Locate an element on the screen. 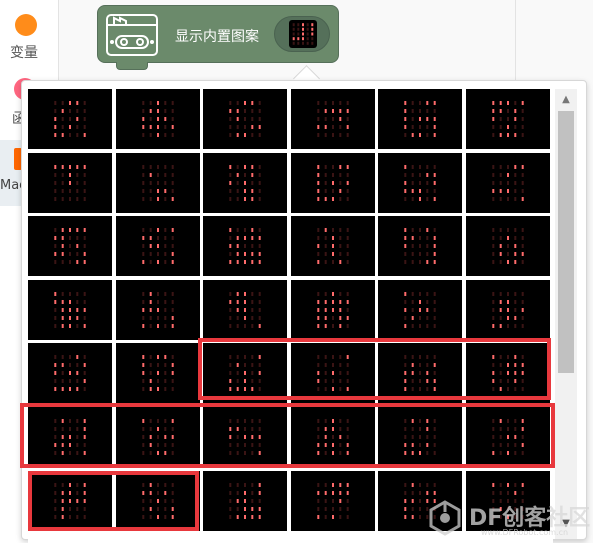  category-variables: 变量 is located at coordinates (29, 36).